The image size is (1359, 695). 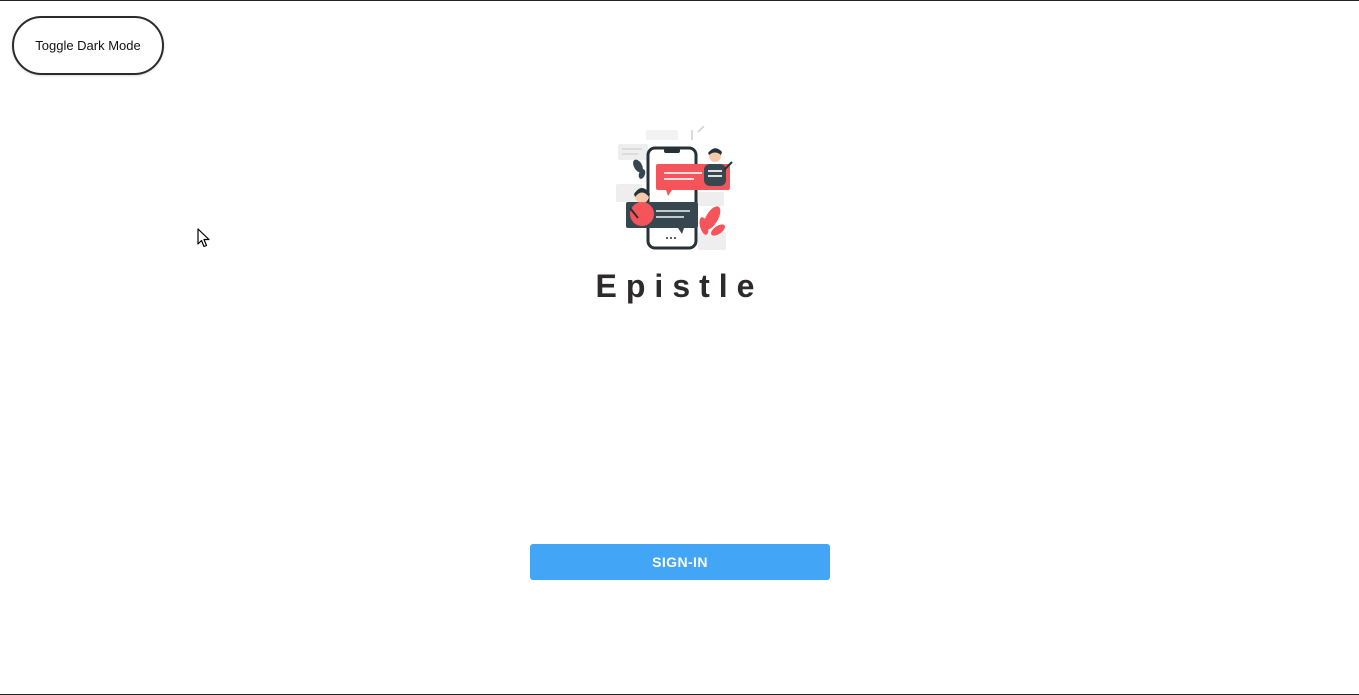 What do you see at coordinates (203, 238) in the screenshot?
I see `mouse-pointer-icon` at bounding box center [203, 238].